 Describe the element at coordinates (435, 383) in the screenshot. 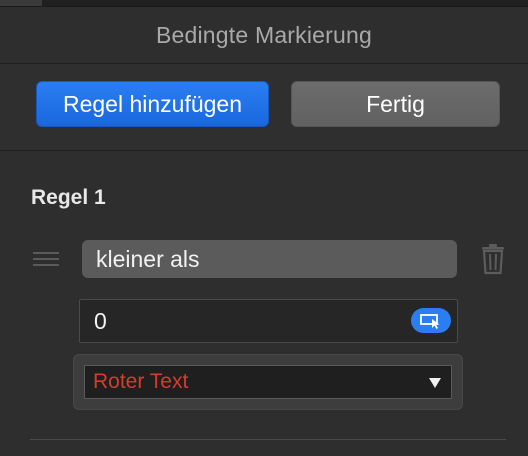

I see `chevron-down-icon` at that location.